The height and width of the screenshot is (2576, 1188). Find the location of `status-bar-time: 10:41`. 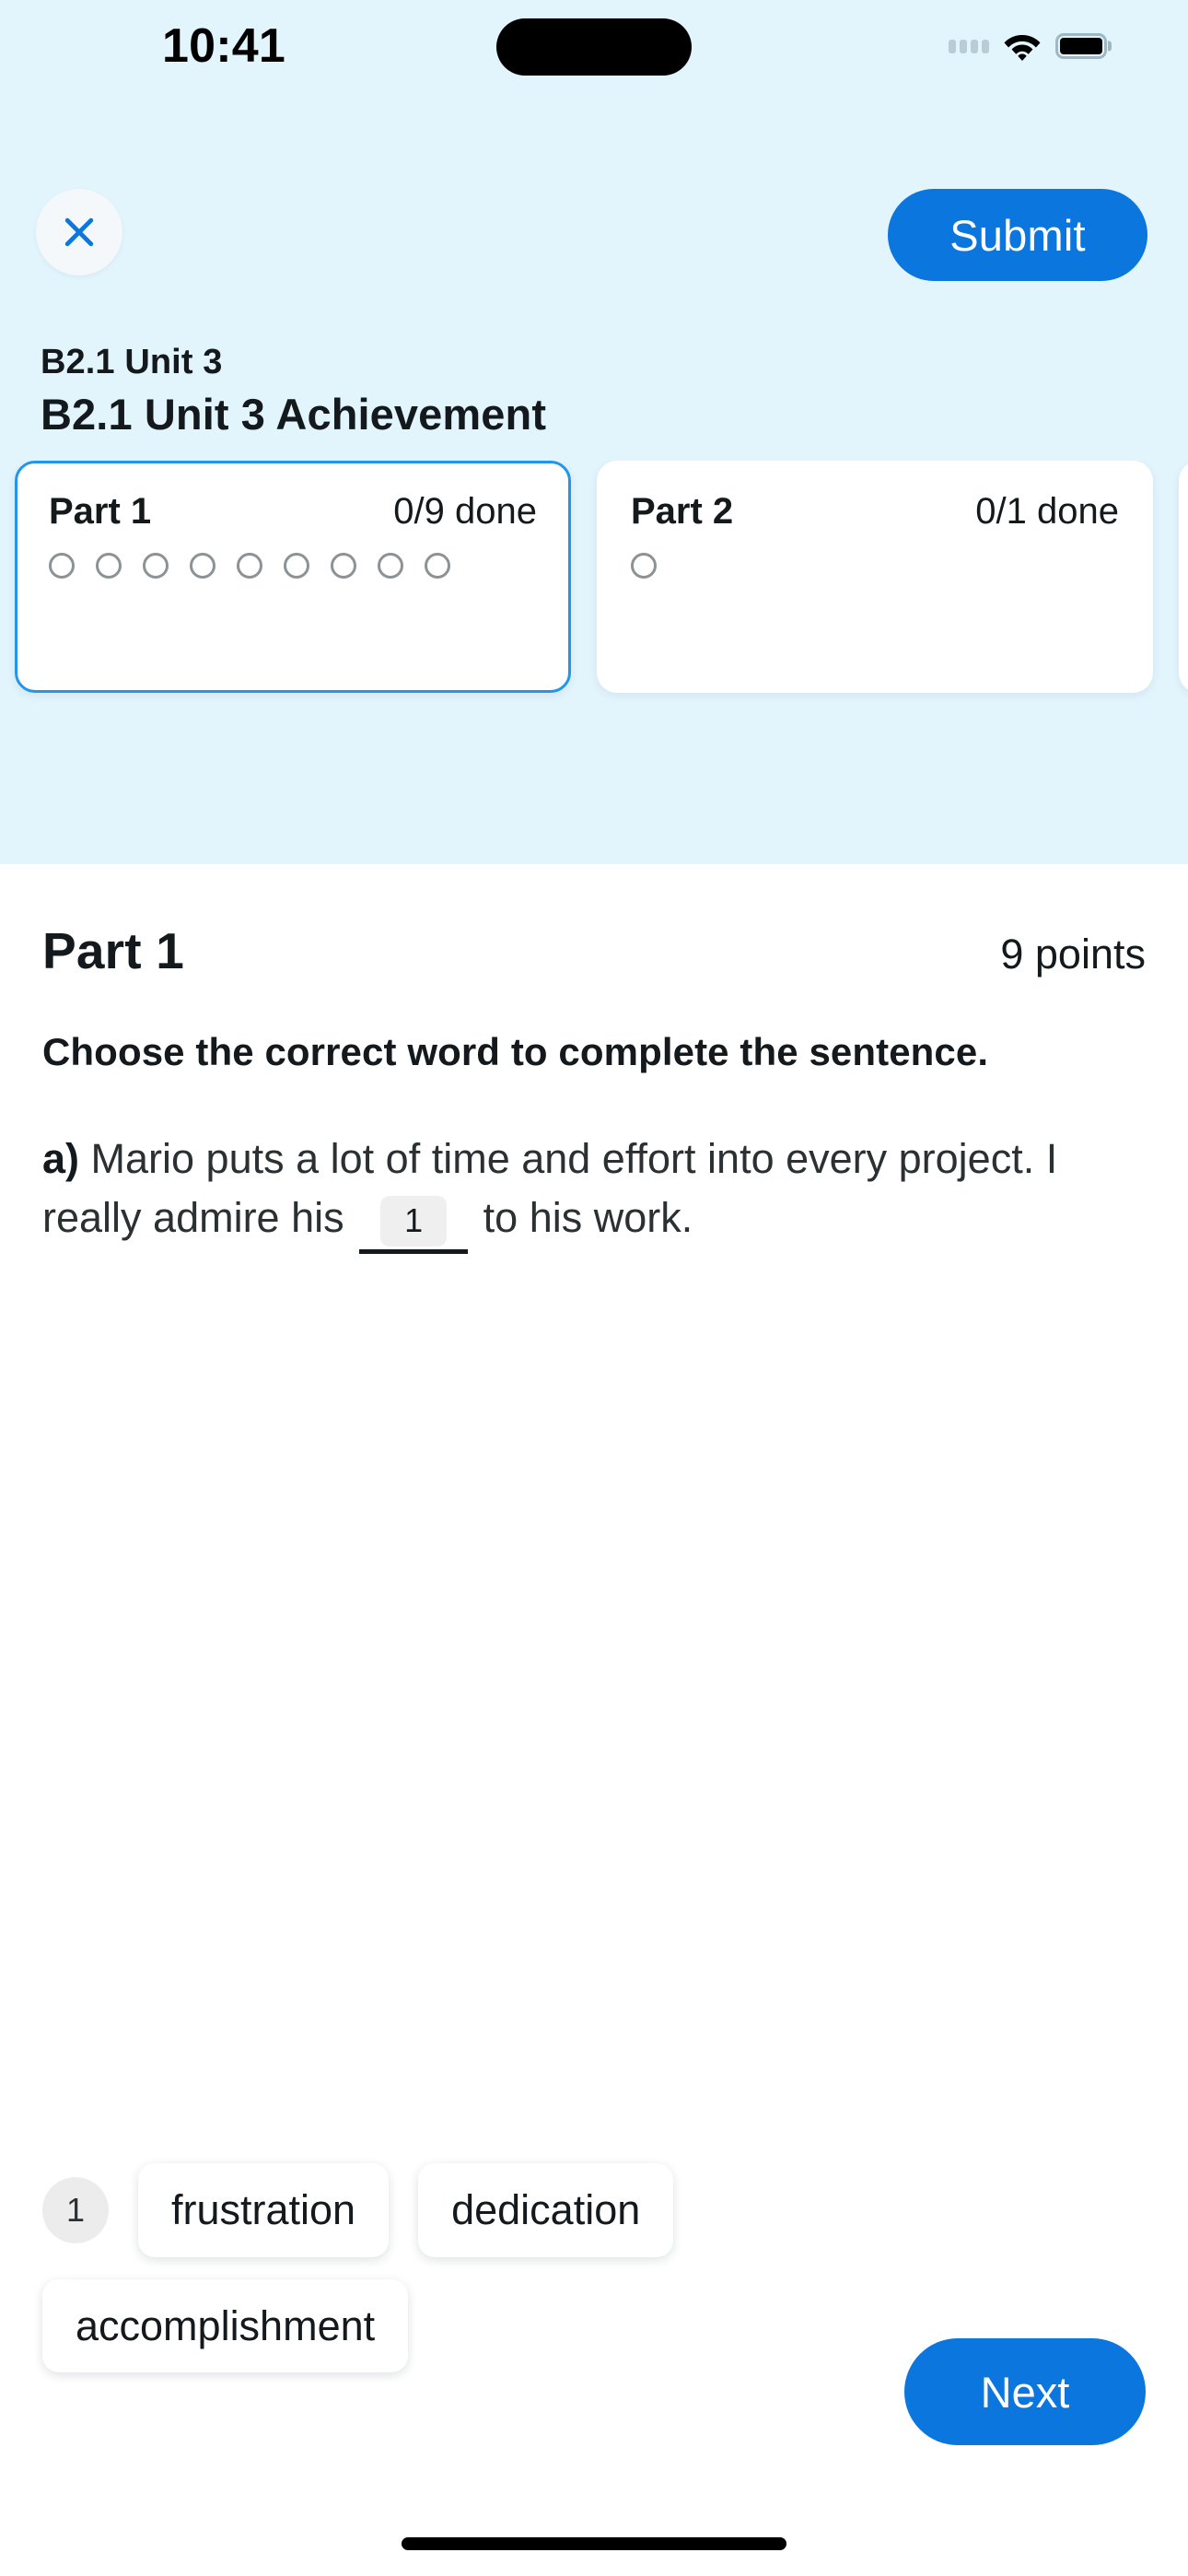

status-bar-time: 10:41 is located at coordinates (223, 46).